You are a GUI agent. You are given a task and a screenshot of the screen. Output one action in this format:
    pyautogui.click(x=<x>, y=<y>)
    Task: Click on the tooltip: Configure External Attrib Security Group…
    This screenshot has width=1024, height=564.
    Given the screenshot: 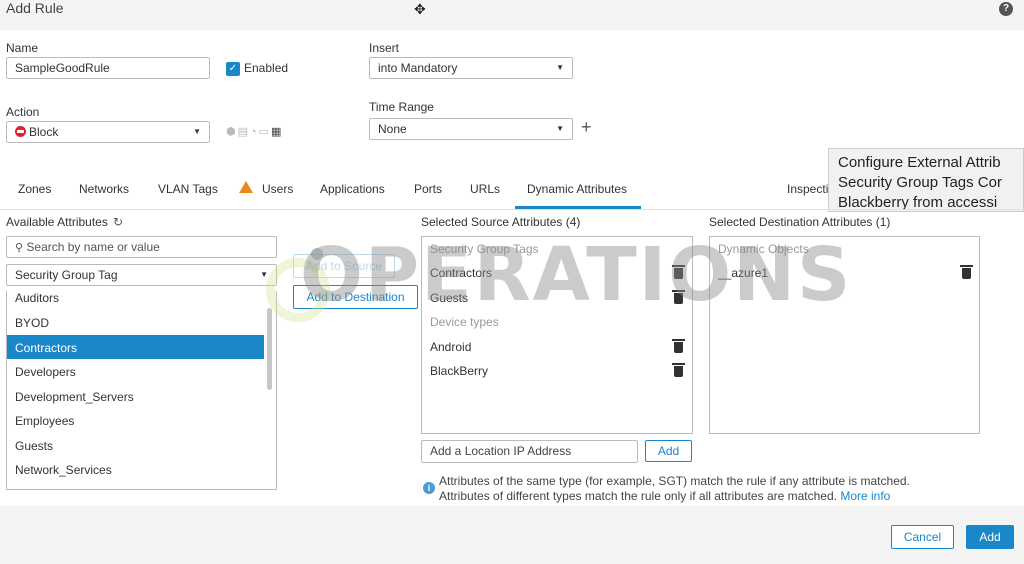 What is the action you would take?
    pyautogui.click(x=926, y=180)
    